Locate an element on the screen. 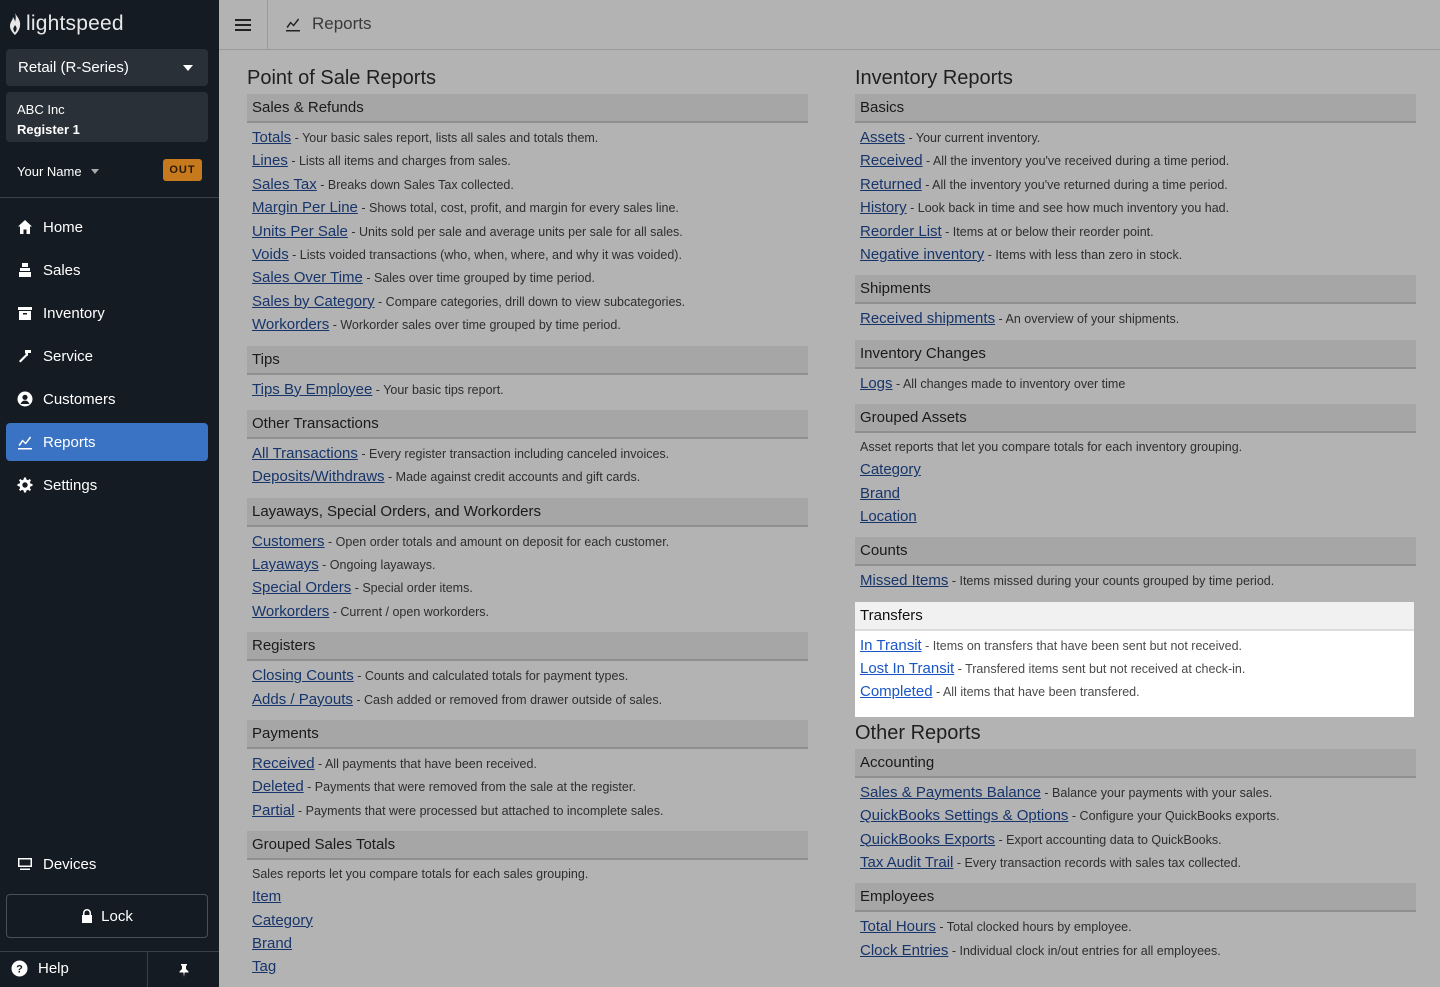 The height and width of the screenshot is (987, 1440). report-link: In Transit is located at coordinates (891, 645).